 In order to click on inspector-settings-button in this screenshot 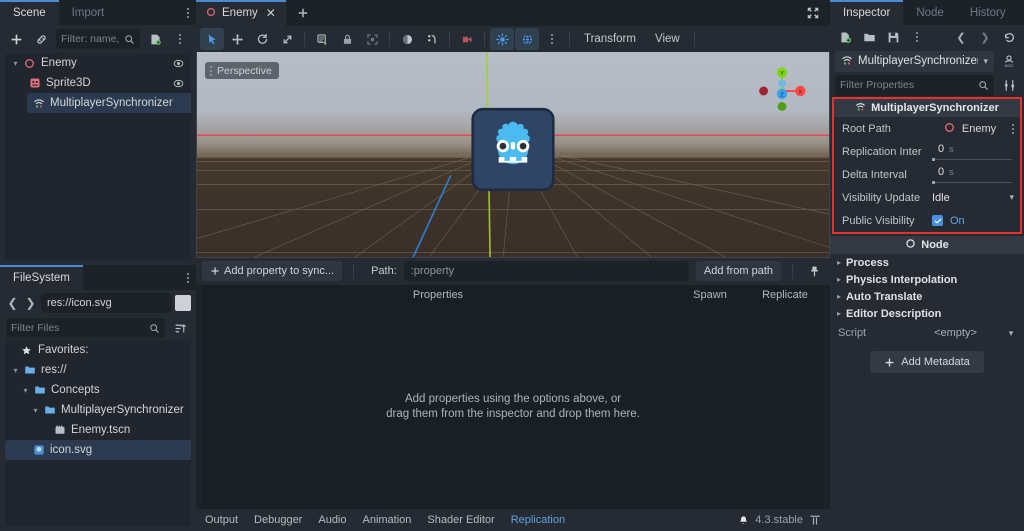, I will do `click(1009, 85)`.